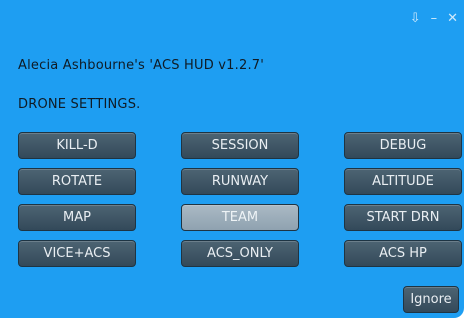  I want to click on runway-button: RUNWAY, so click(240, 181).